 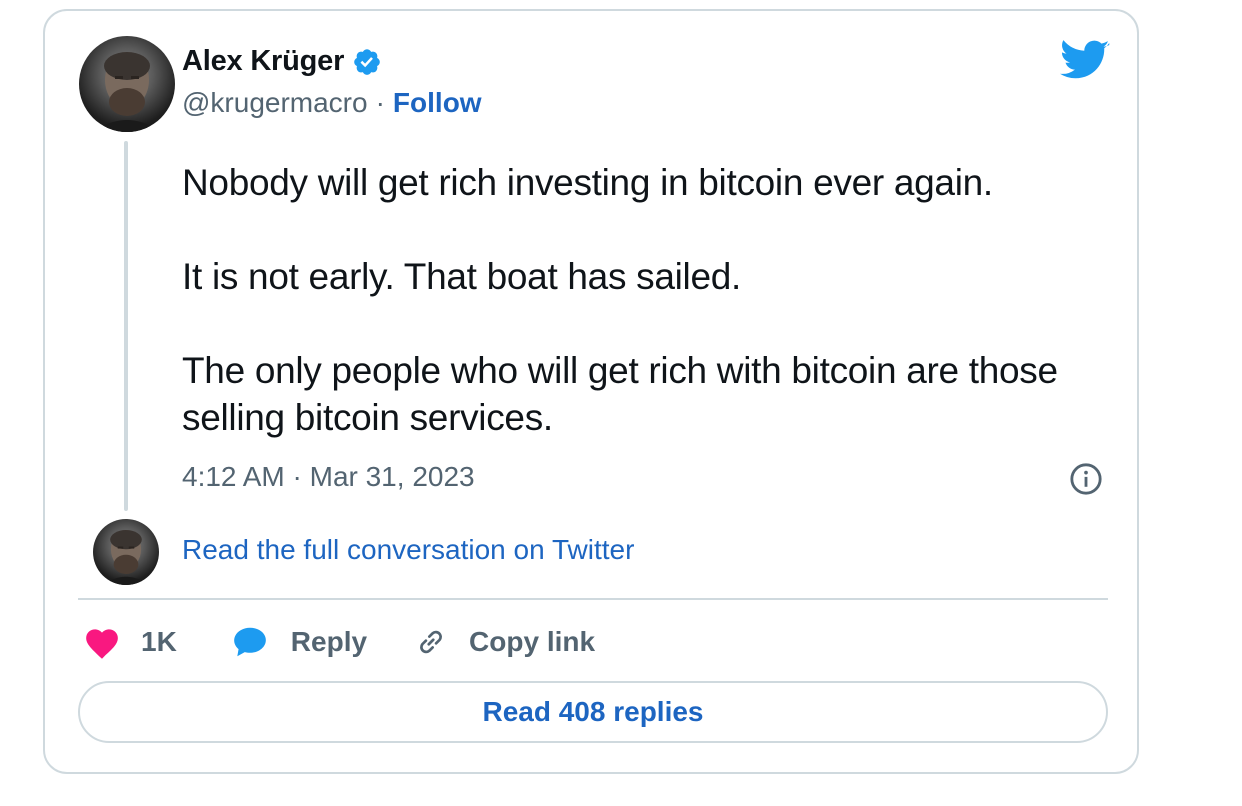 I want to click on read-conversation-link: Read the full conversation on Twitter, so click(x=408, y=550).